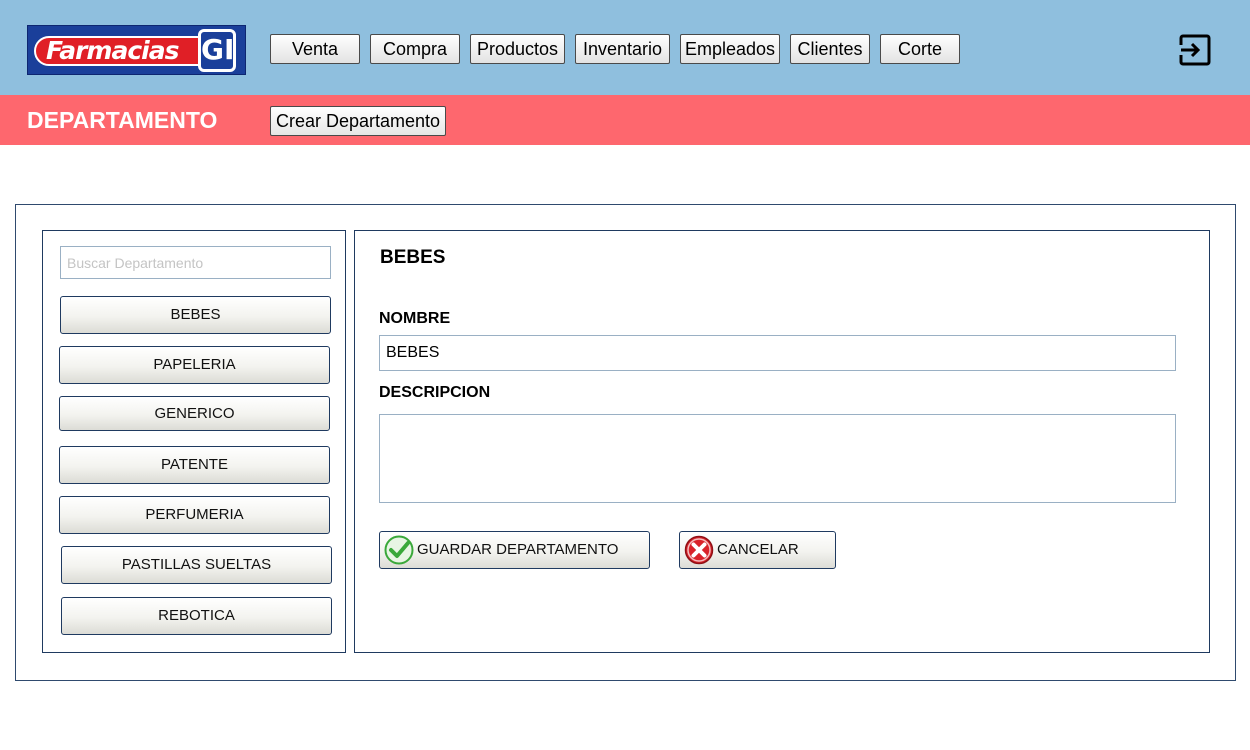 Image resolution: width=1250 pixels, height=750 pixels. What do you see at coordinates (517, 49) in the screenshot?
I see `nav-productos-button: Productos` at bounding box center [517, 49].